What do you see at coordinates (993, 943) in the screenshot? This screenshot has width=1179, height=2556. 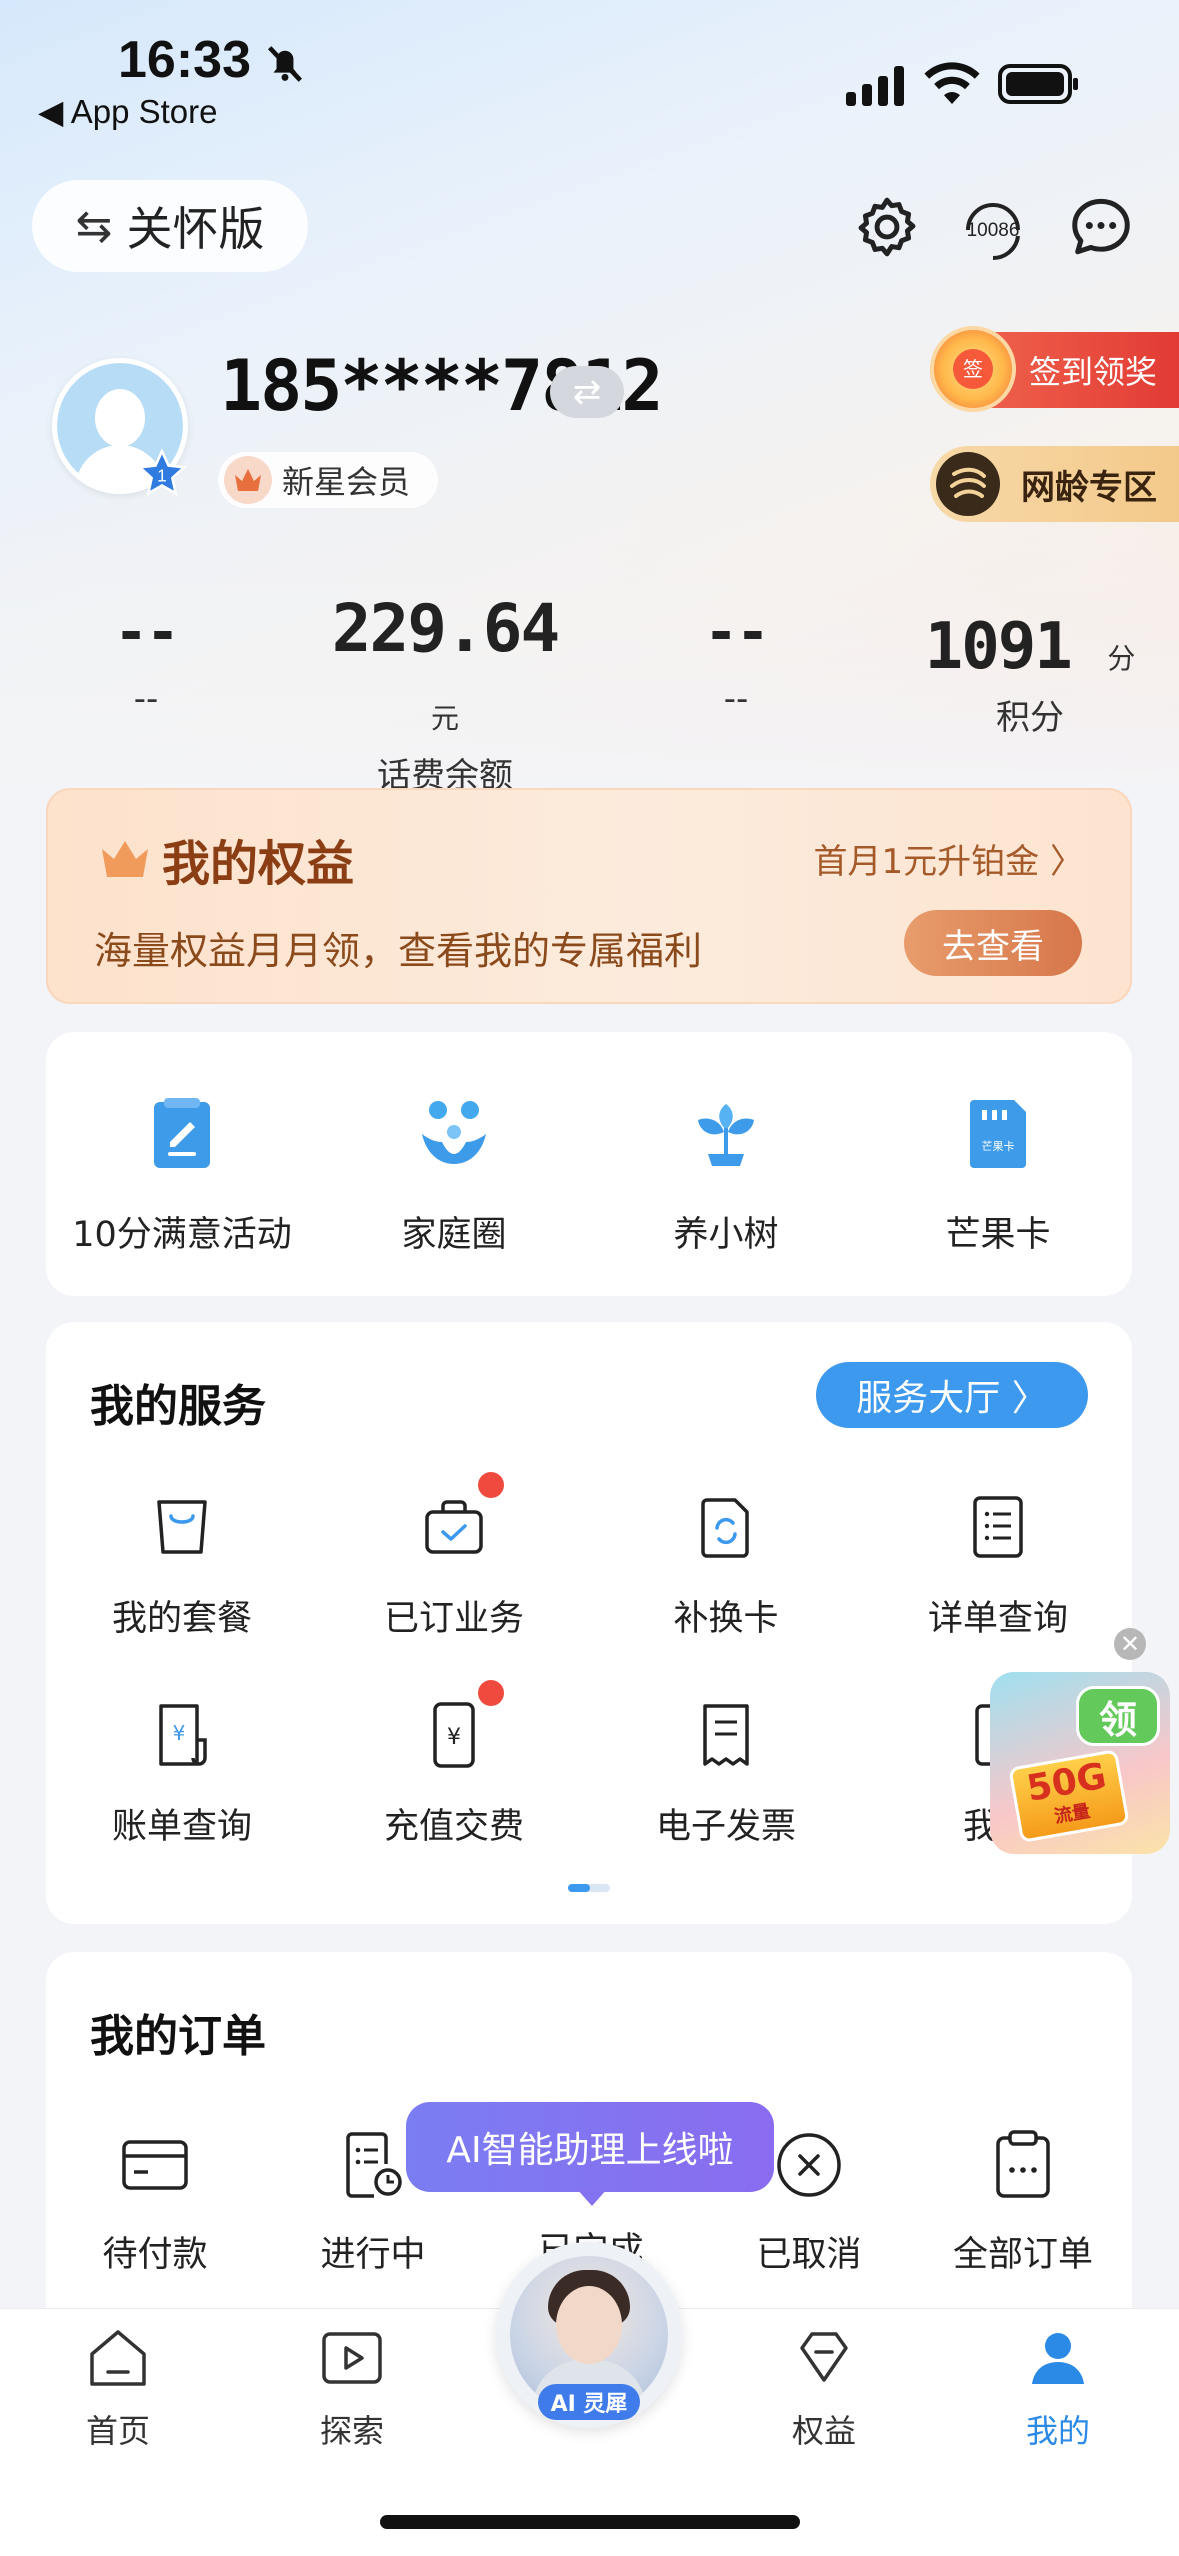 I see `view-benefits-button: 去查看` at bounding box center [993, 943].